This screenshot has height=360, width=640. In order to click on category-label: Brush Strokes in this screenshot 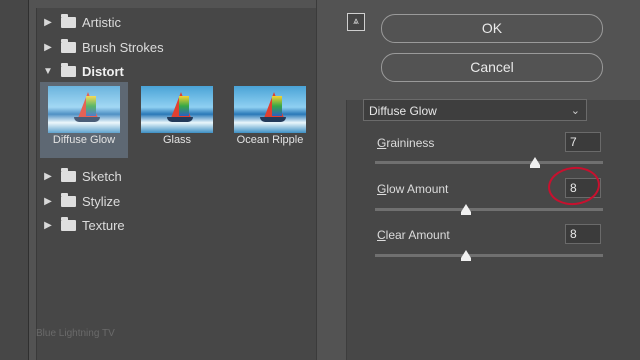, I will do `click(123, 47)`.